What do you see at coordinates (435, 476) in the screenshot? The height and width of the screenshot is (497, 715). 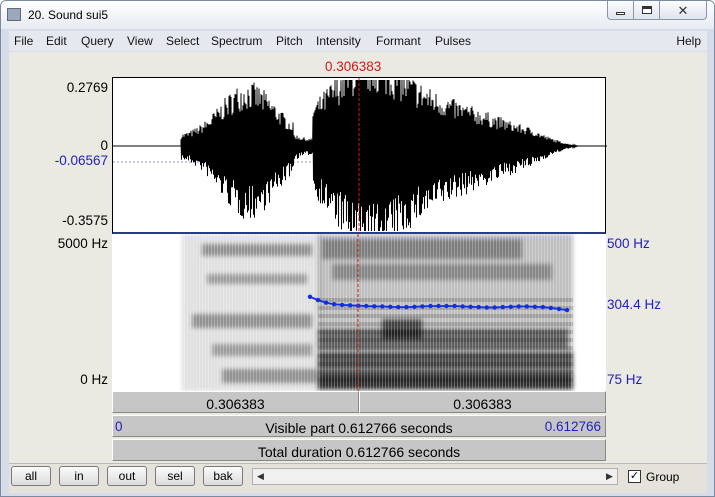 I see `time-scrollbar: ◀ ▶` at bounding box center [435, 476].